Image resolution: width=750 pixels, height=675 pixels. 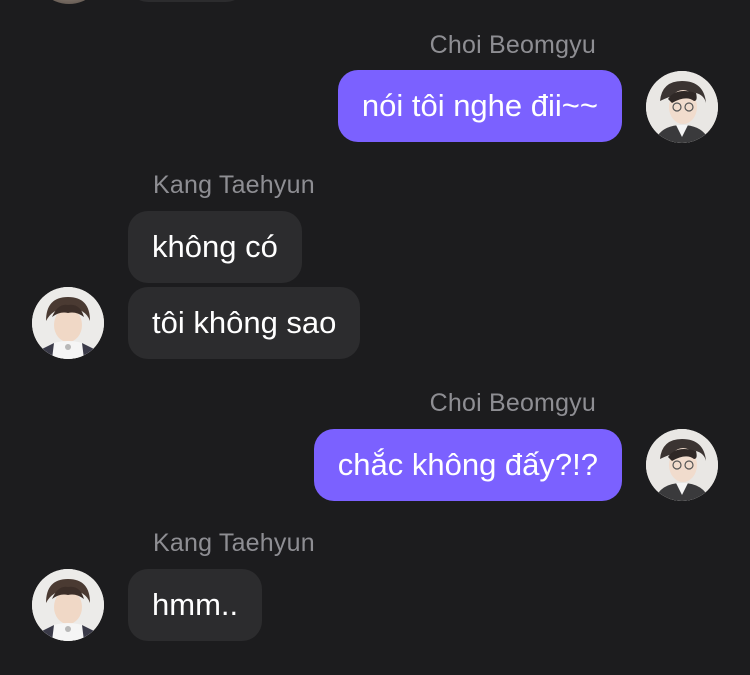 I want to click on message-text: hmm.., so click(x=195, y=604).